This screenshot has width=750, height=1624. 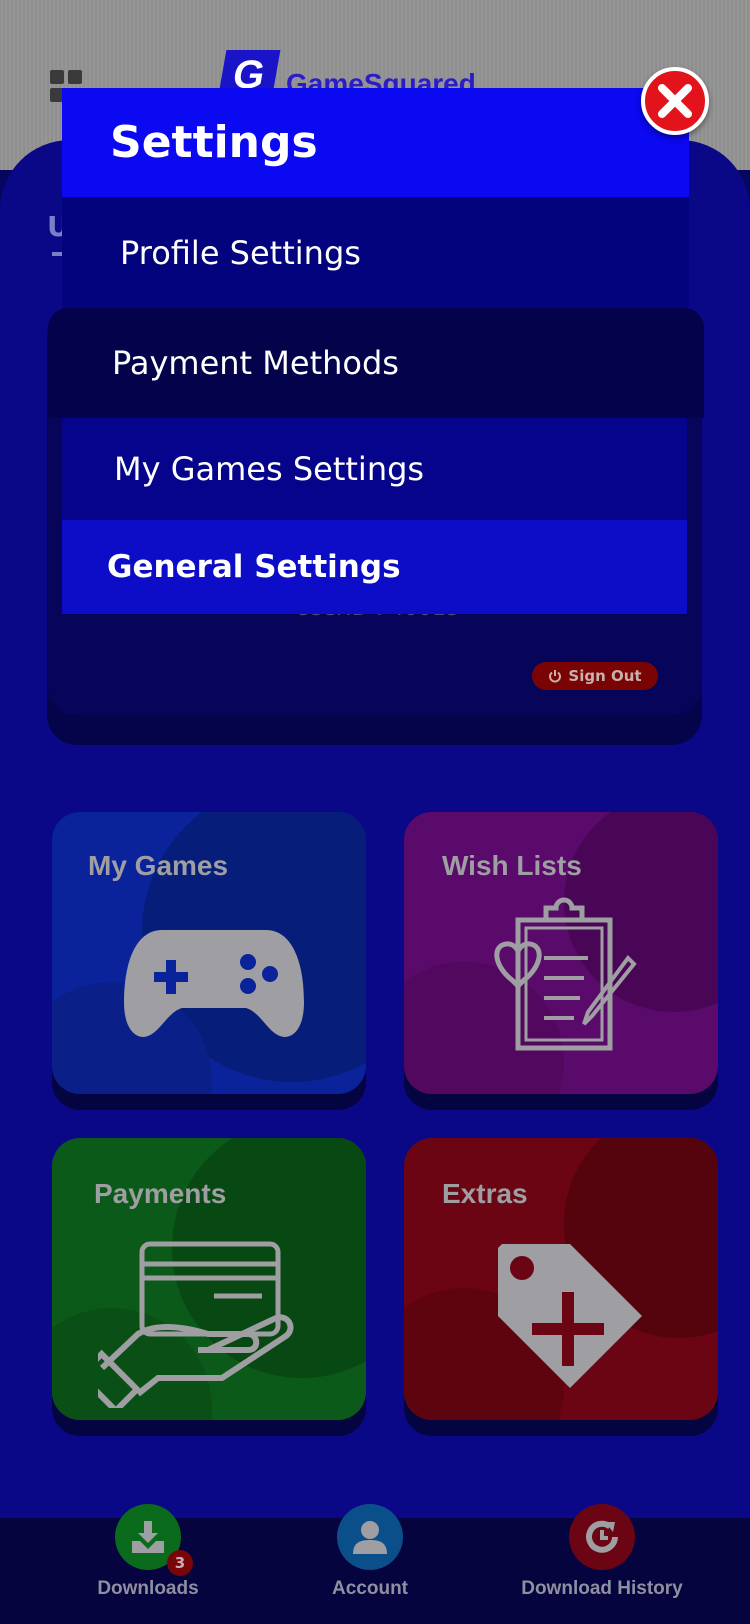 What do you see at coordinates (370, 1588) in the screenshot?
I see `account-label: Account` at bounding box center [370, 1588].